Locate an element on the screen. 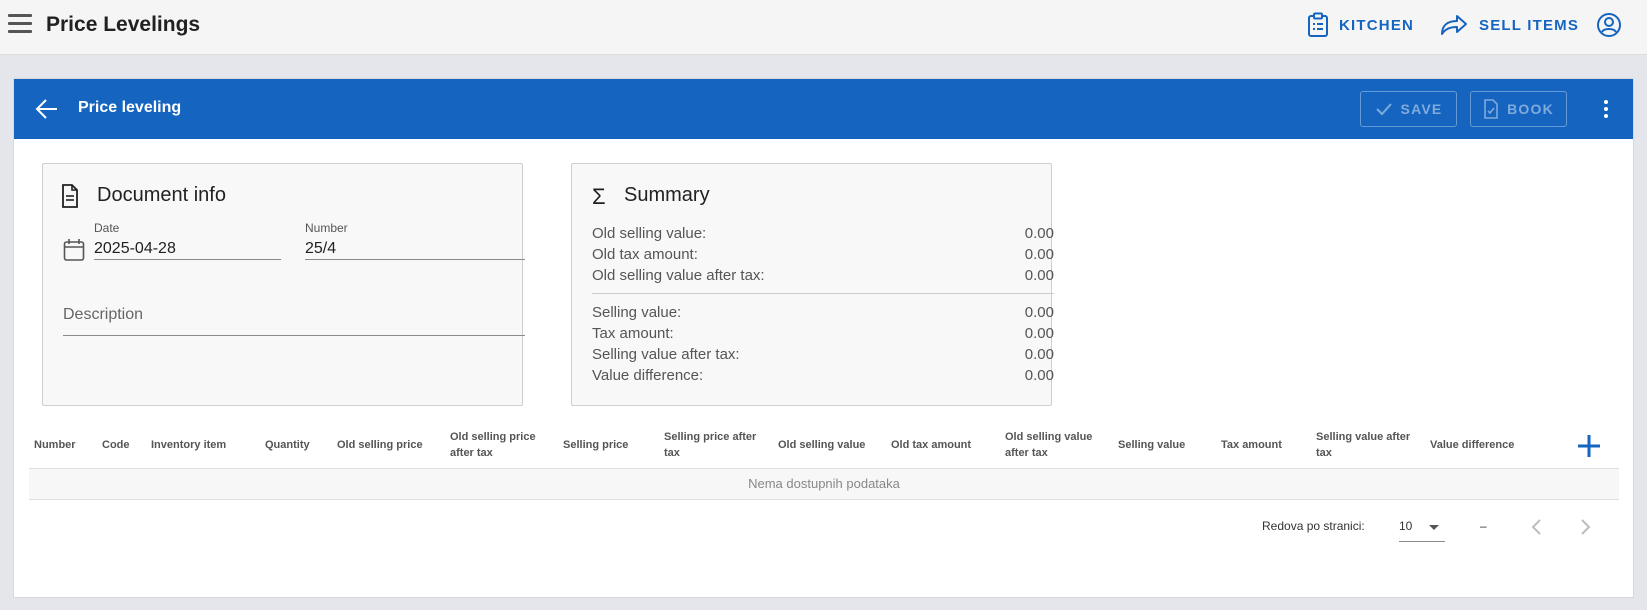  description-field: Description is located at coordinates (103, 315).